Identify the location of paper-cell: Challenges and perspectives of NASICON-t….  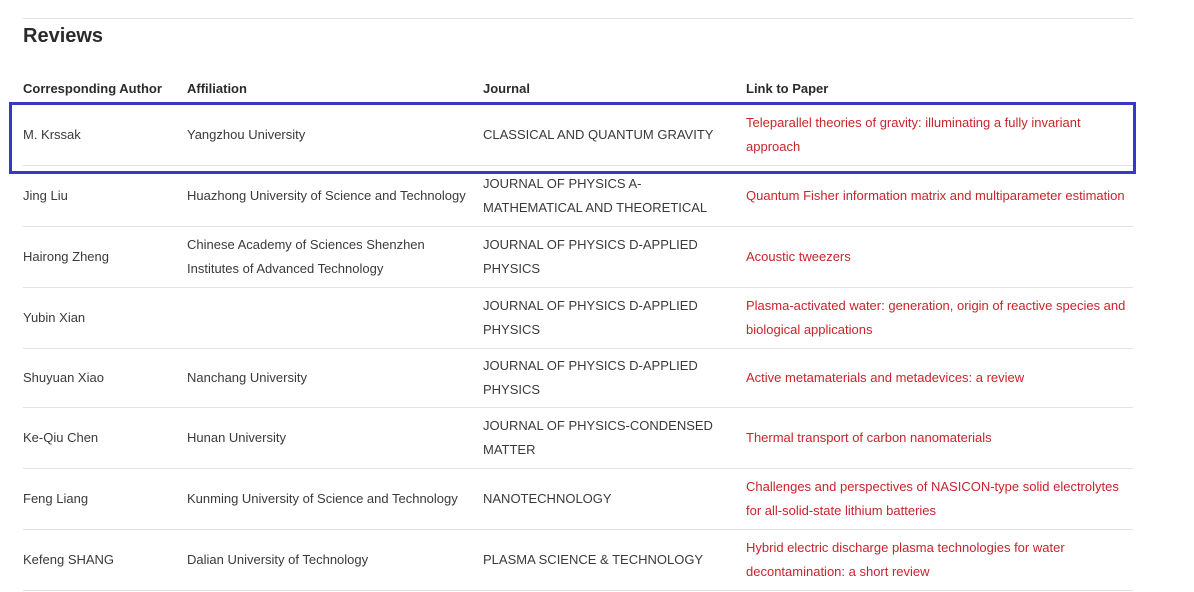
(939, 499).